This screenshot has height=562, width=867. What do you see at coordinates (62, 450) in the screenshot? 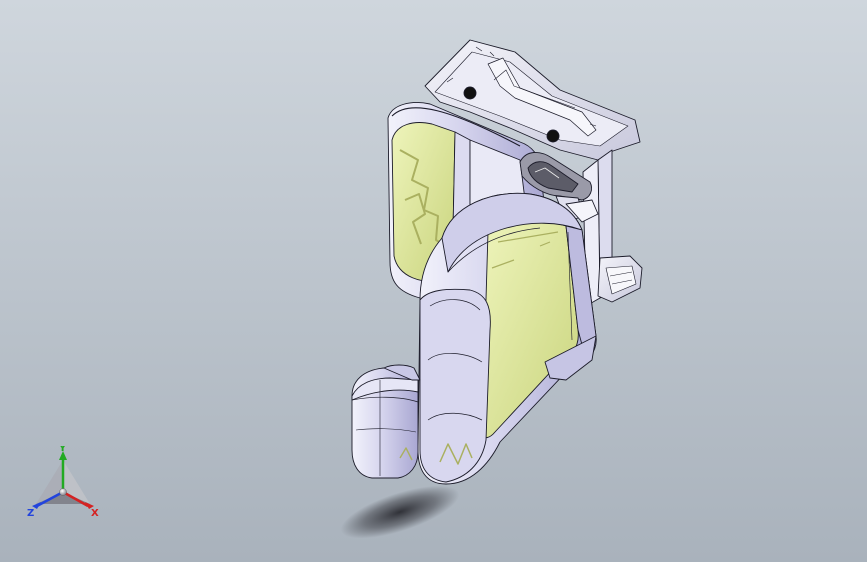
I see `y-axis-label: Y` at bounding box center [62, 450].